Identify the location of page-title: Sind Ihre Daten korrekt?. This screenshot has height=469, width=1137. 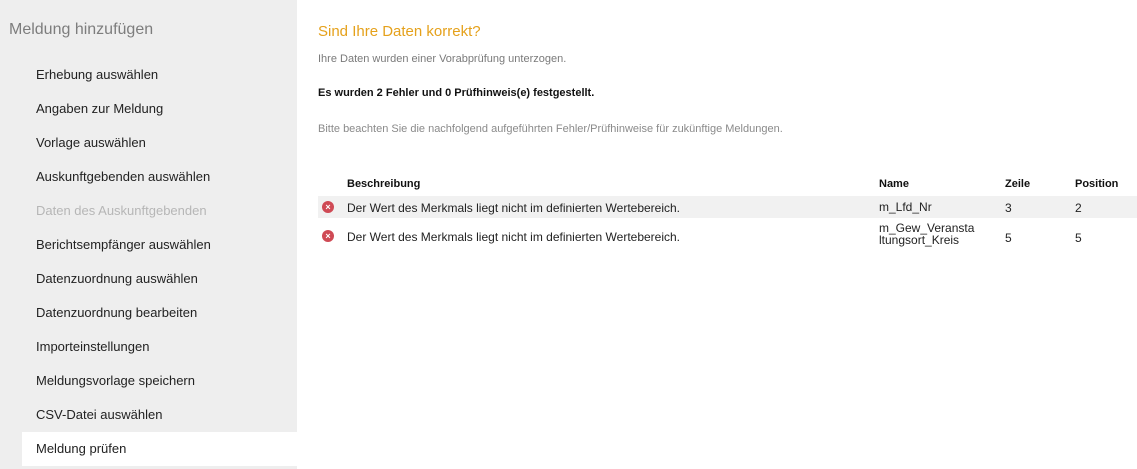
(399, 31).